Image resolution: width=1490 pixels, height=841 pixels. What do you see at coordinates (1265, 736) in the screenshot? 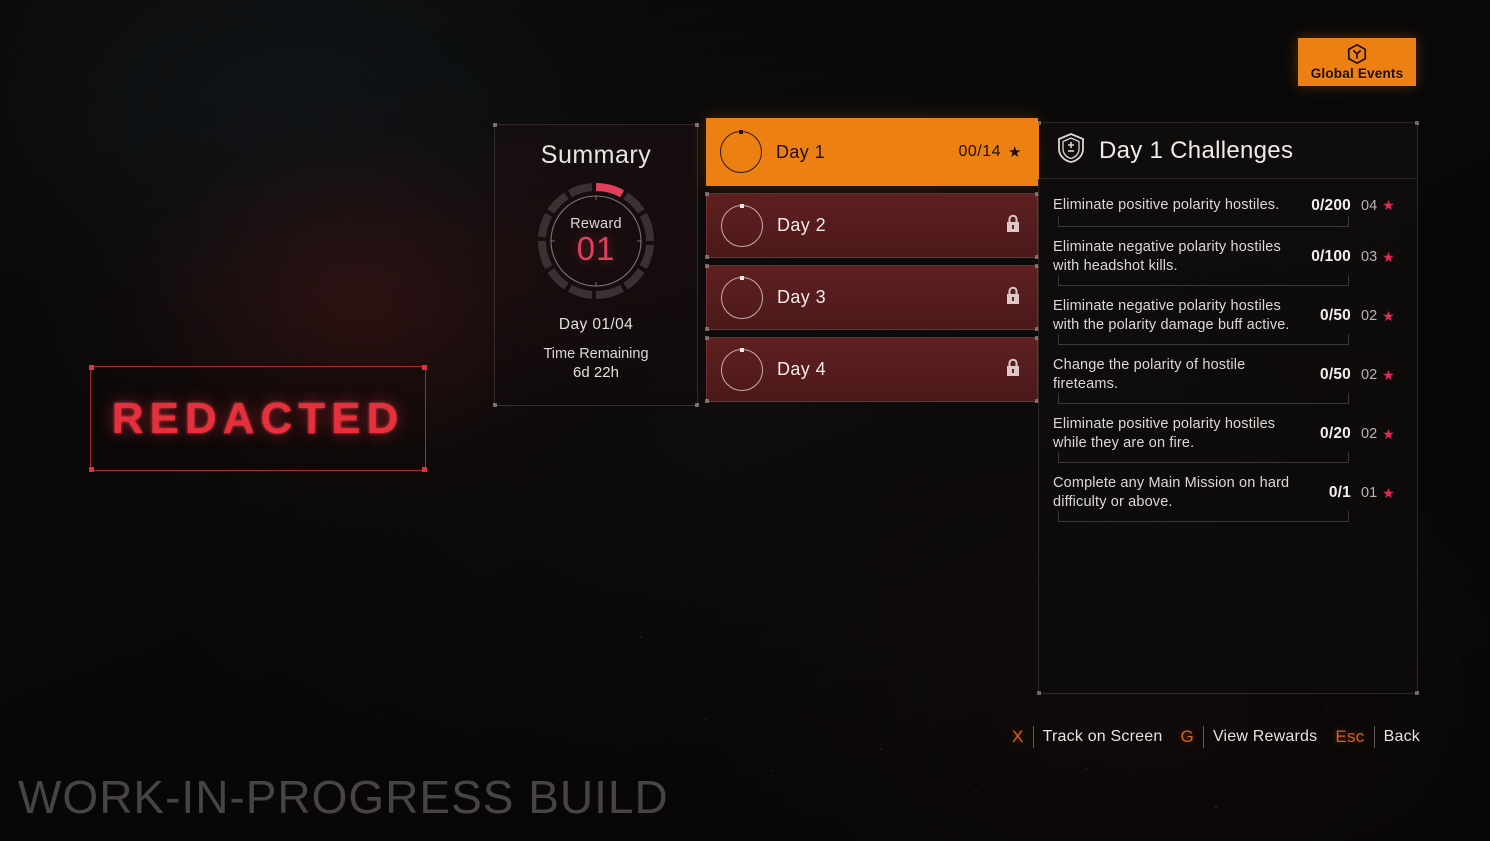
I see `keybind-label: View Rewards` at bounding box center [1265, 736].